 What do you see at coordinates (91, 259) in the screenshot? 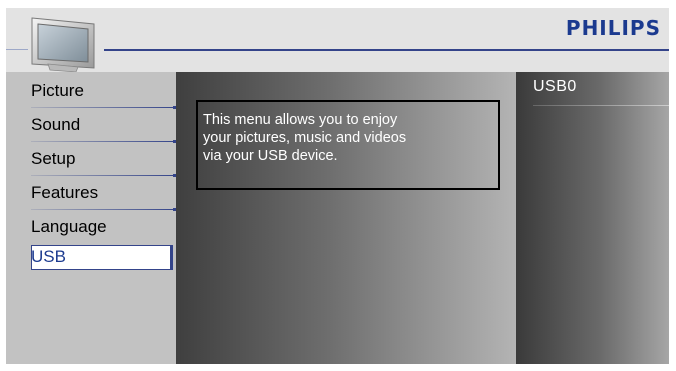
I see `menu-item-usb: USB` at bounding box center [91, 259].